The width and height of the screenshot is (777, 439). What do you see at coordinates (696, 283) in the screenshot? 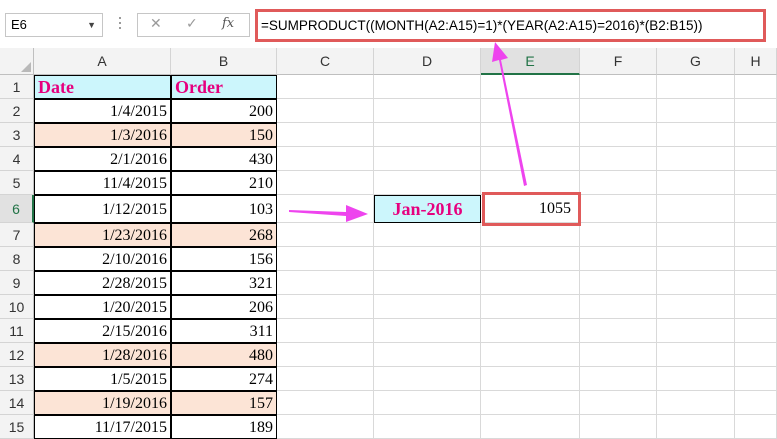
I see `cell-g9` at bounding box center [696, 283].